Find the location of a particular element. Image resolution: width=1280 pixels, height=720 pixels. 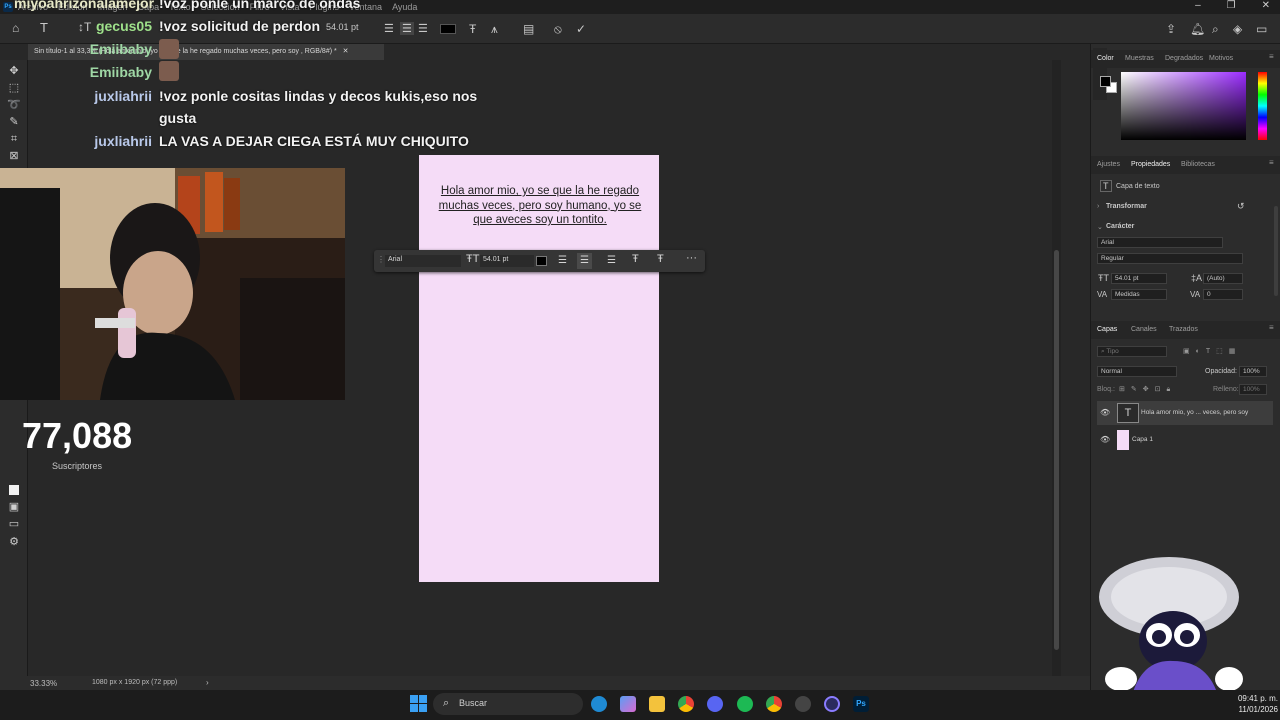

brush-tool-icon: ✎ is located at coordinates (14, 122).